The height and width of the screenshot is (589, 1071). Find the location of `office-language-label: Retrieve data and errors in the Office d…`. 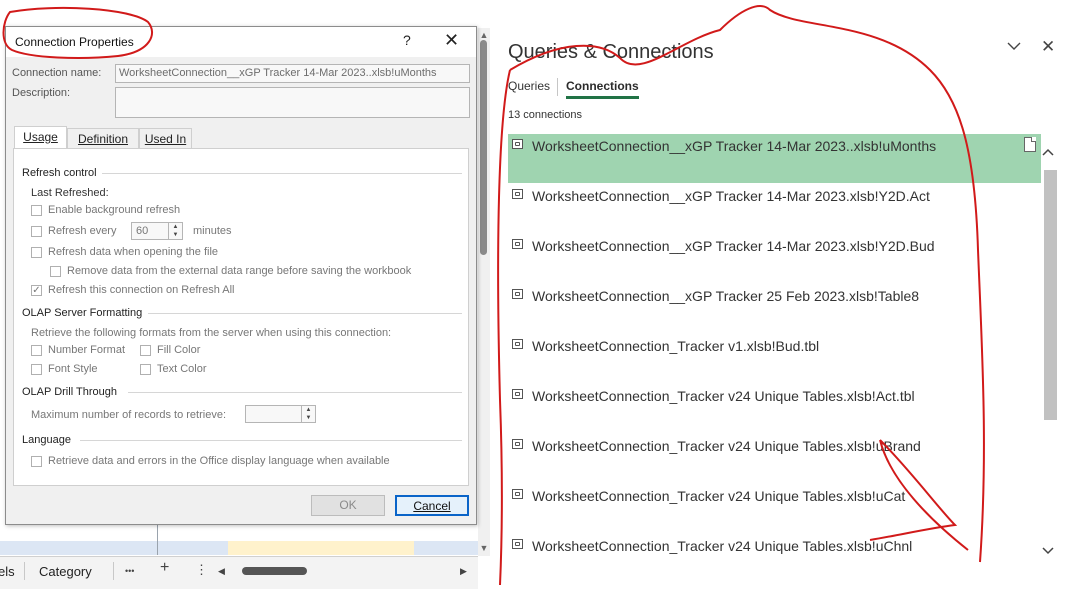

office-language-label: Retrieve data and errors in the Office d… is located at coordinates (219, 461).